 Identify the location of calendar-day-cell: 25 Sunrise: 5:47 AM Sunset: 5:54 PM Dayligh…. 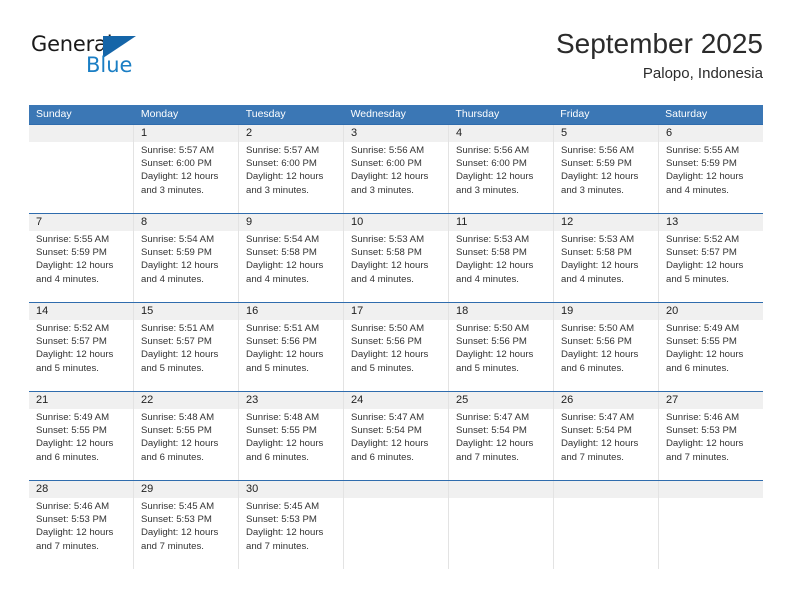
(501, 436).